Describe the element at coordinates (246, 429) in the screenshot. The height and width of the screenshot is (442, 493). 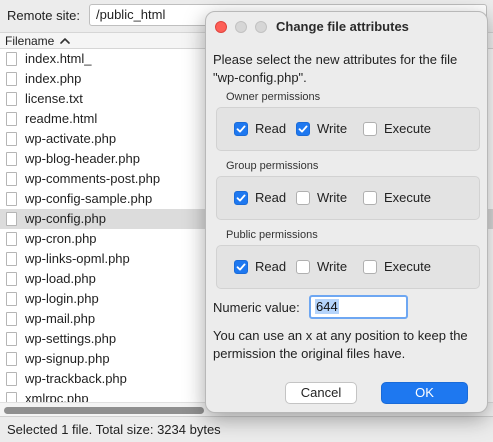
I see `status-bar: Selected 1 file. Total size: 3234 bytes` at that location.